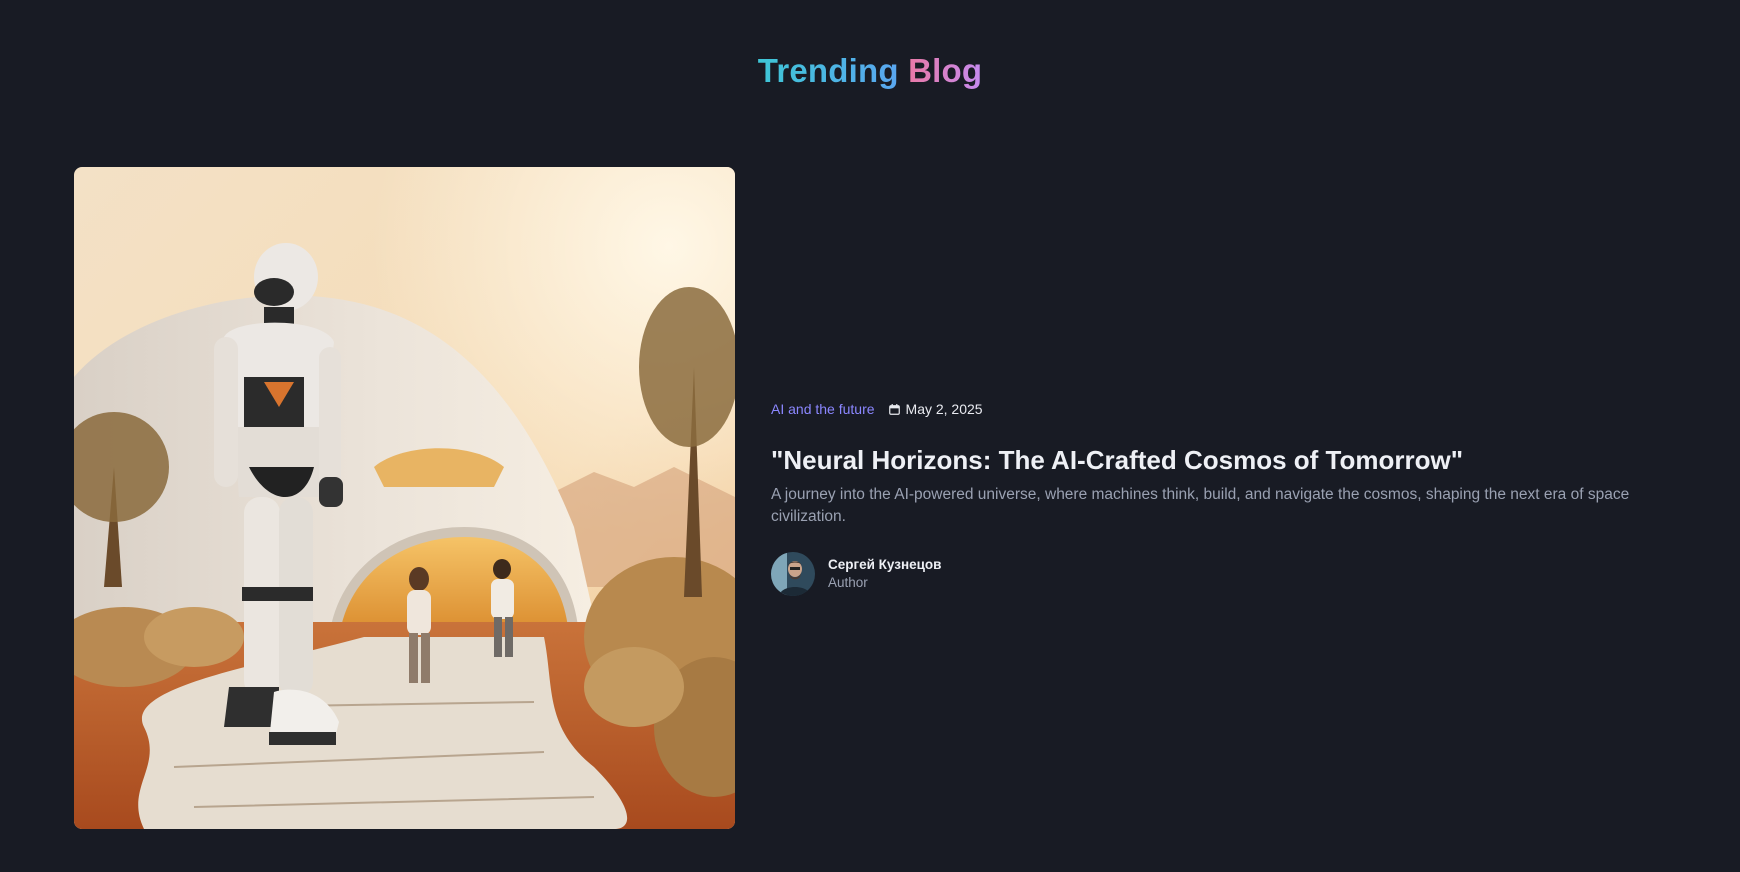 This screenshot has width=1740, height=872. I want to click on calendar-icon, so click(894, 409).